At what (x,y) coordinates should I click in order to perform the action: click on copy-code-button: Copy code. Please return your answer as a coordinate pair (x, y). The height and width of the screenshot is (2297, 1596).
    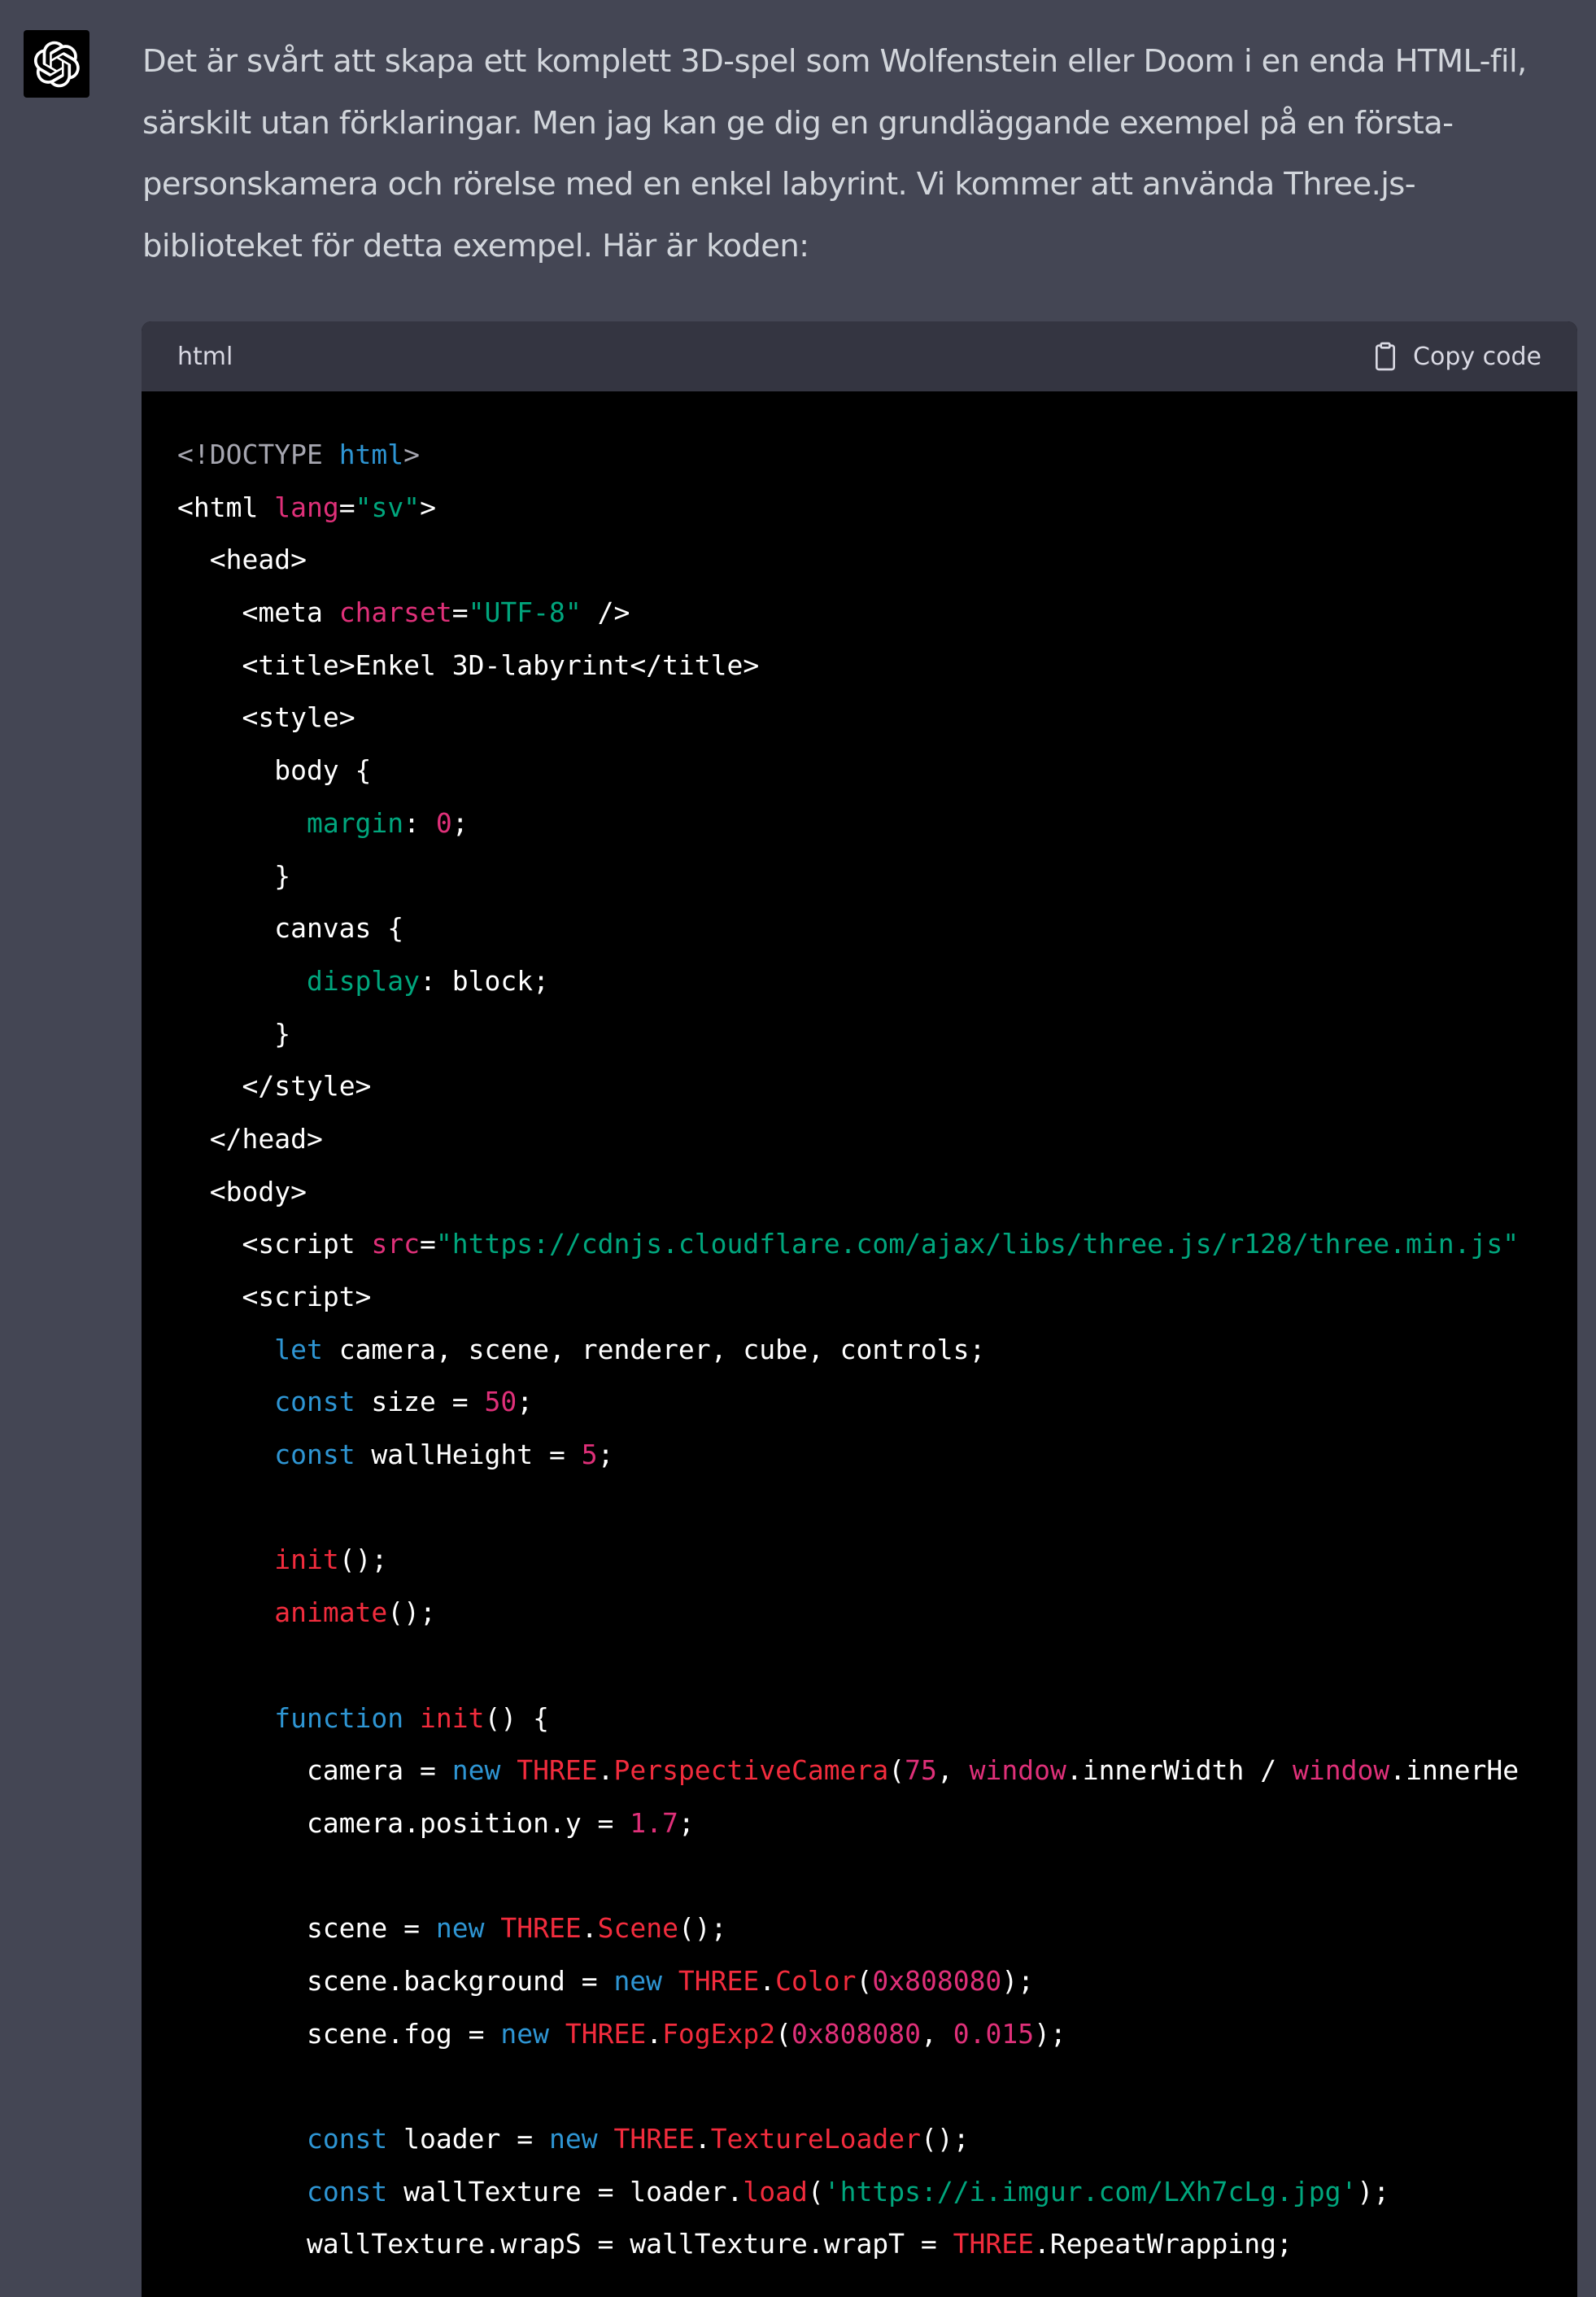
    Looking at the image, I should click on (1456, 357).